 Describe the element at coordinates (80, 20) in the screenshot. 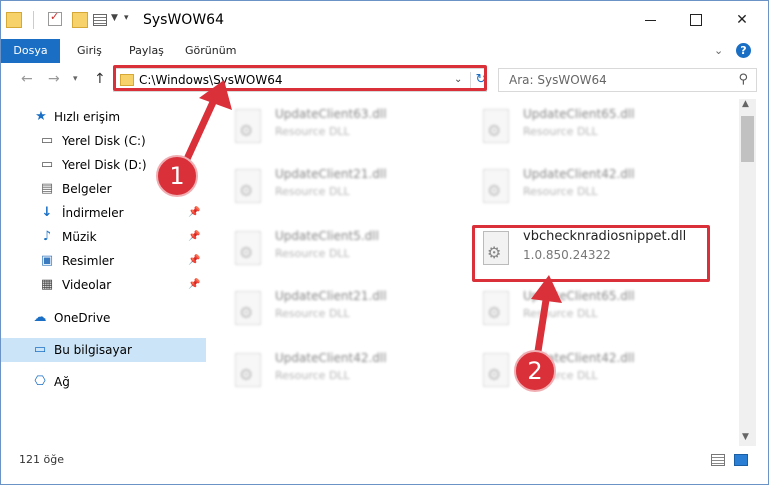

I see `new-folder-icon` at that location.